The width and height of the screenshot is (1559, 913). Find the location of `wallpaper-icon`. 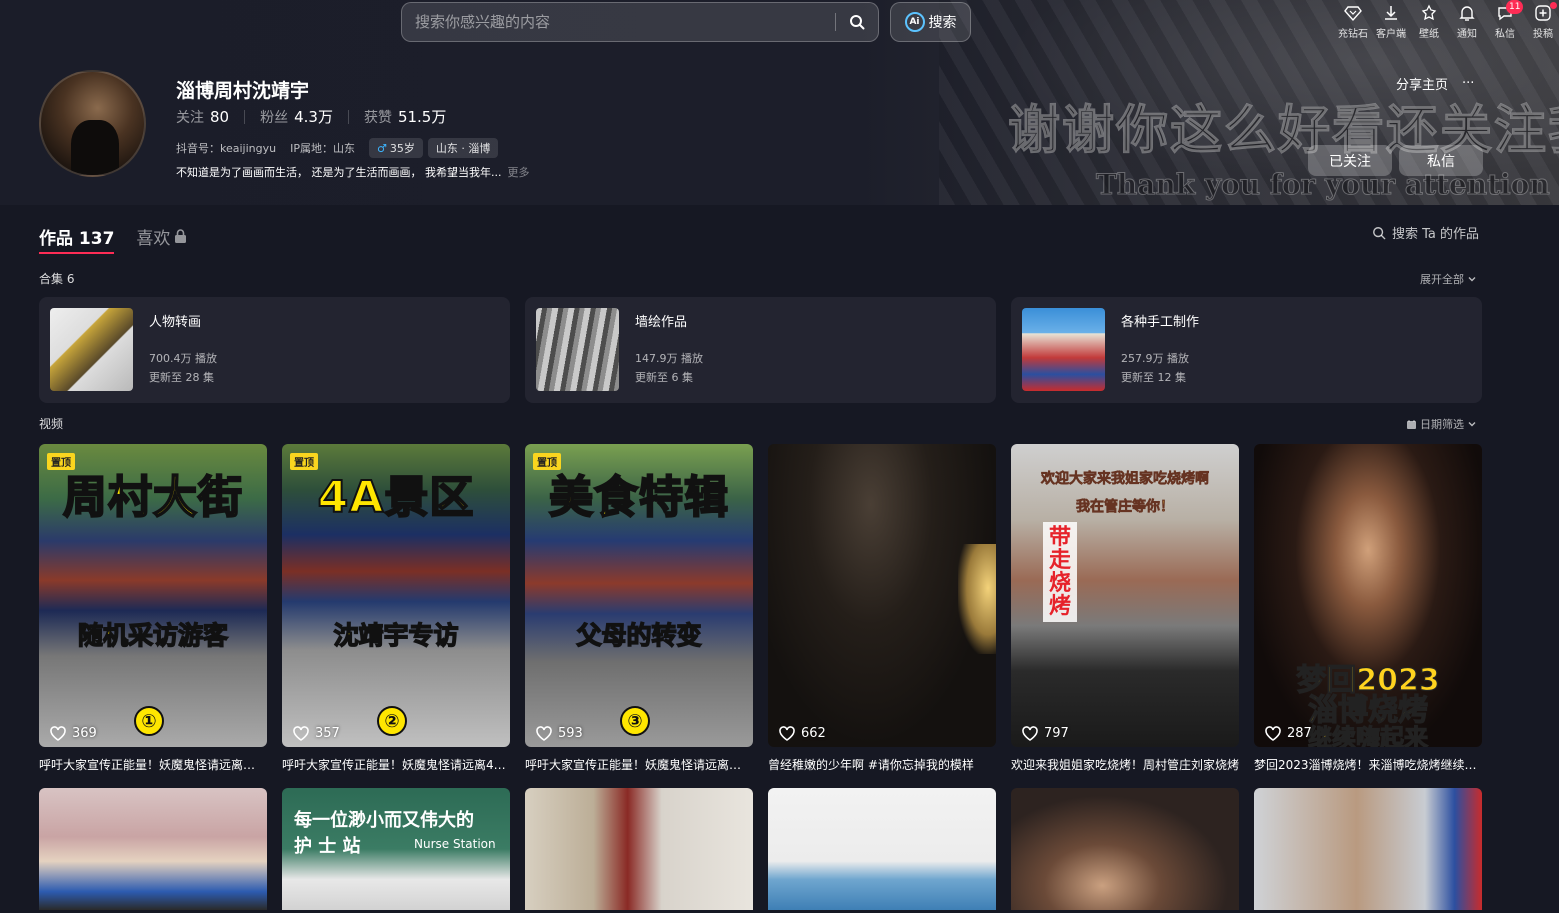

wallpaper-icon is located at coordinates (1429, 12).